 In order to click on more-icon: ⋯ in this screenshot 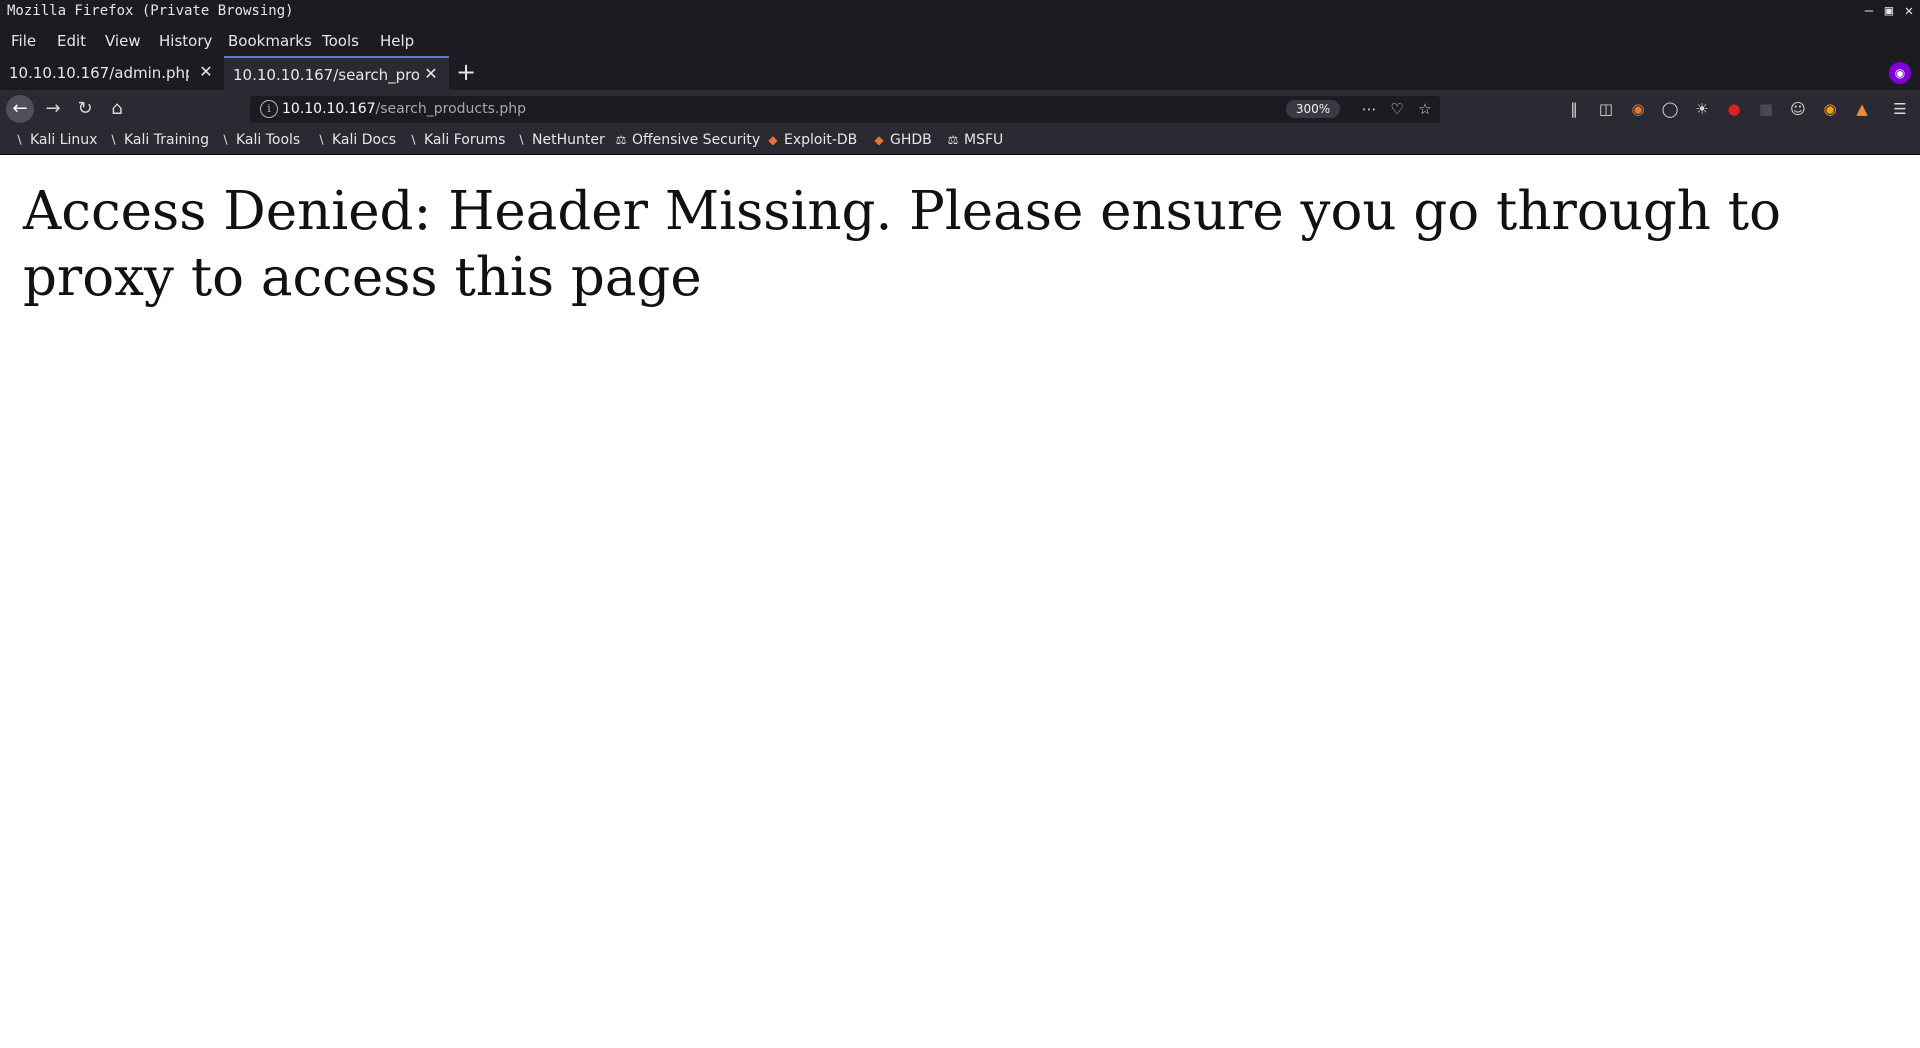, I will do `click(1369, 109)`.